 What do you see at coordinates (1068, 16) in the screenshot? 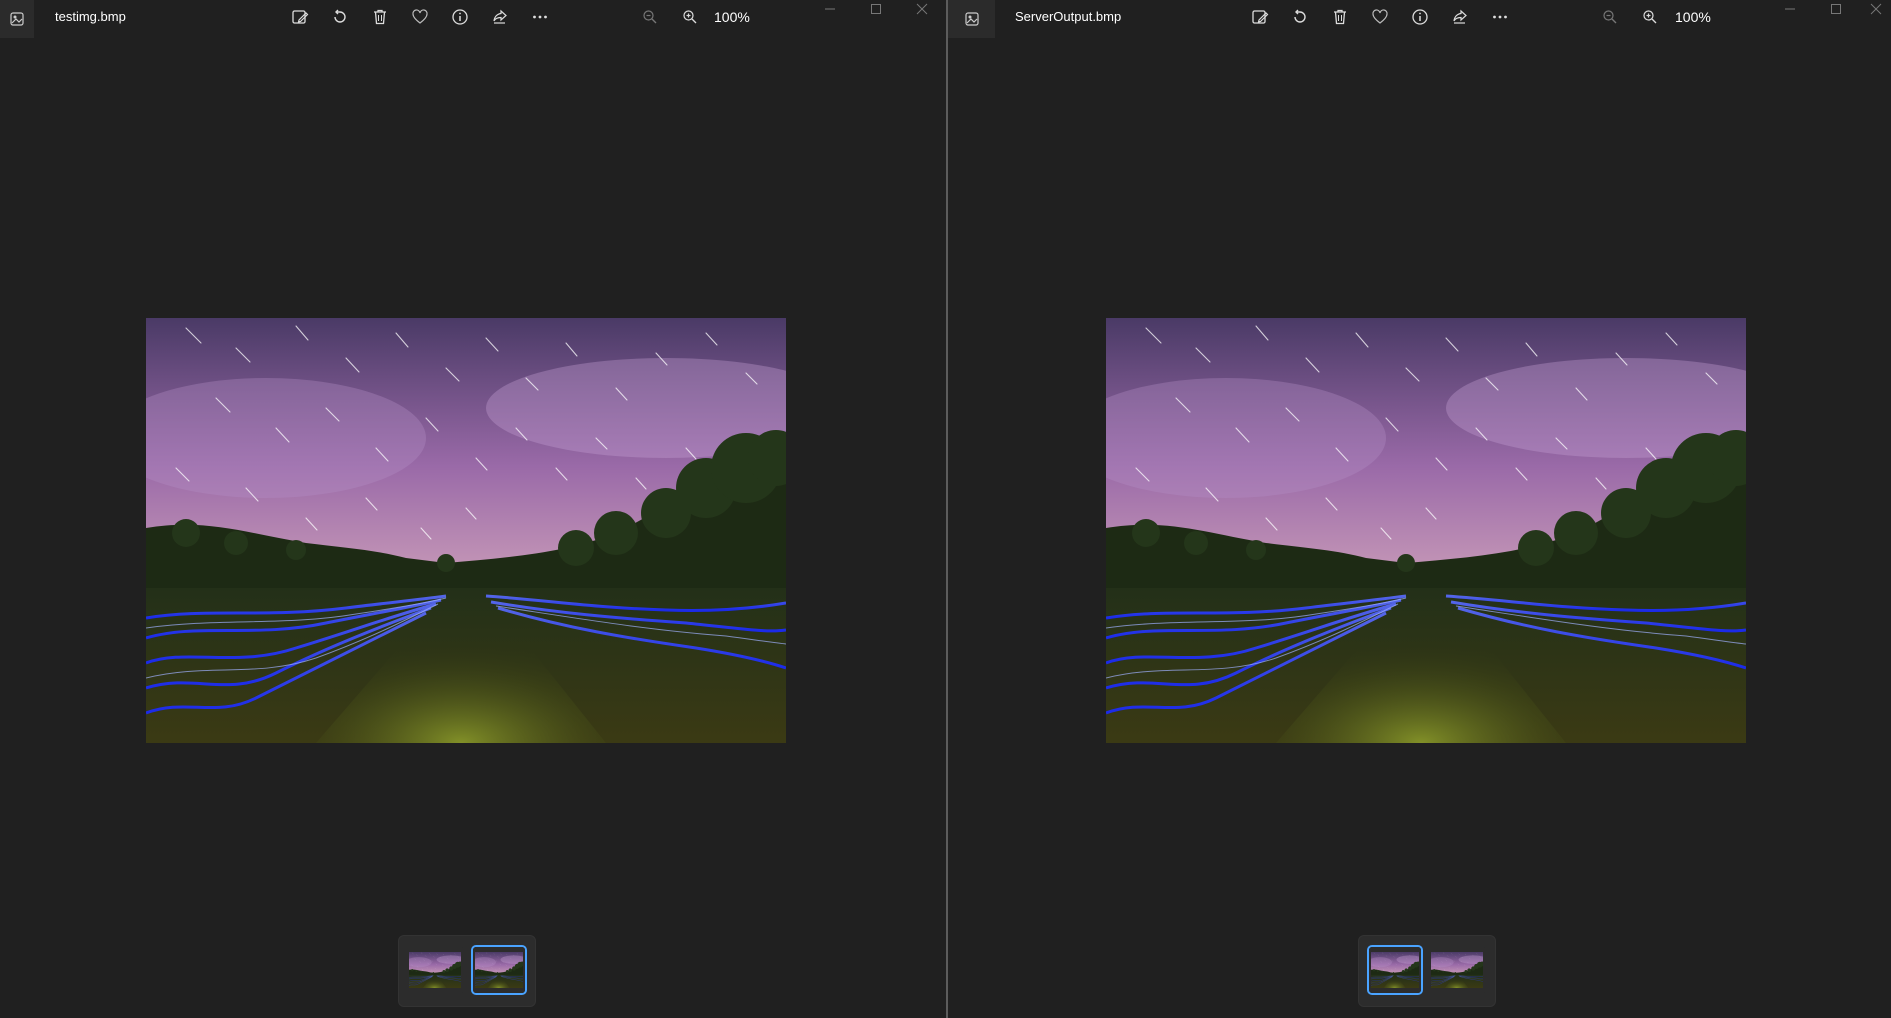
I see `file-name: ServerOutput.bmp` at bounding box center [1068, 16].